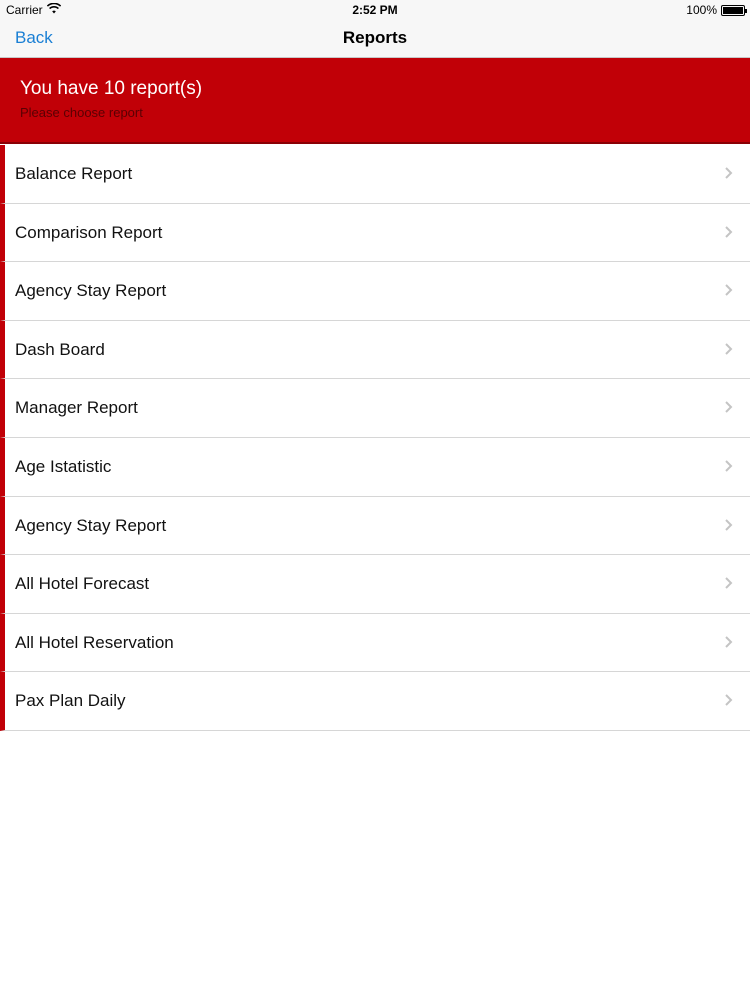  Describe the element at coordinates (375, 408) in the screenshot. I see `report-item: Manager Report` at that location.